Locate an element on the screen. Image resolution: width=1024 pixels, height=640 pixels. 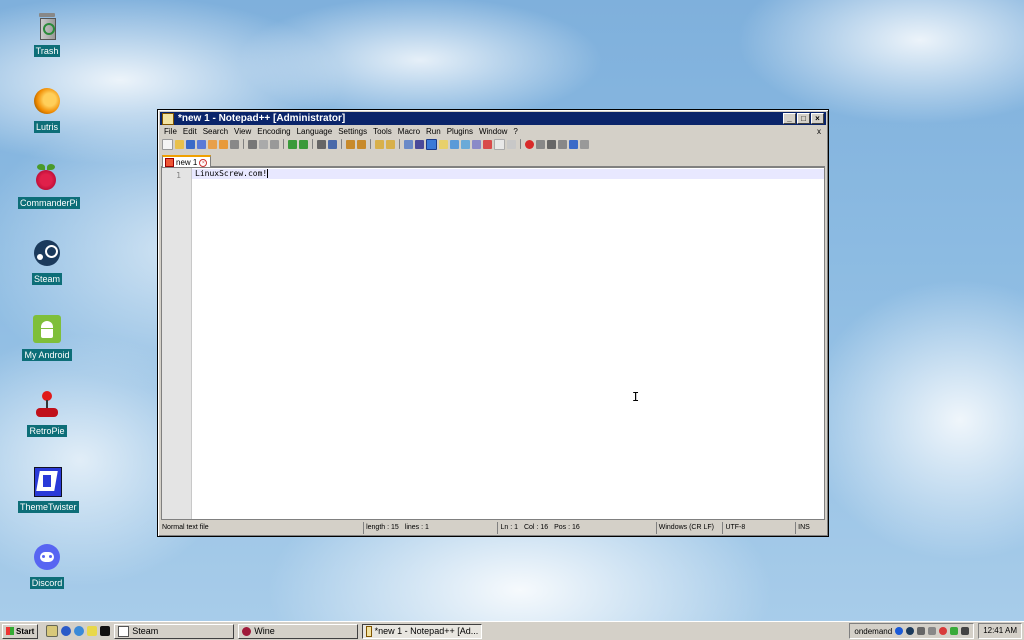
terminal-icon is located at coordinates (105, 631).